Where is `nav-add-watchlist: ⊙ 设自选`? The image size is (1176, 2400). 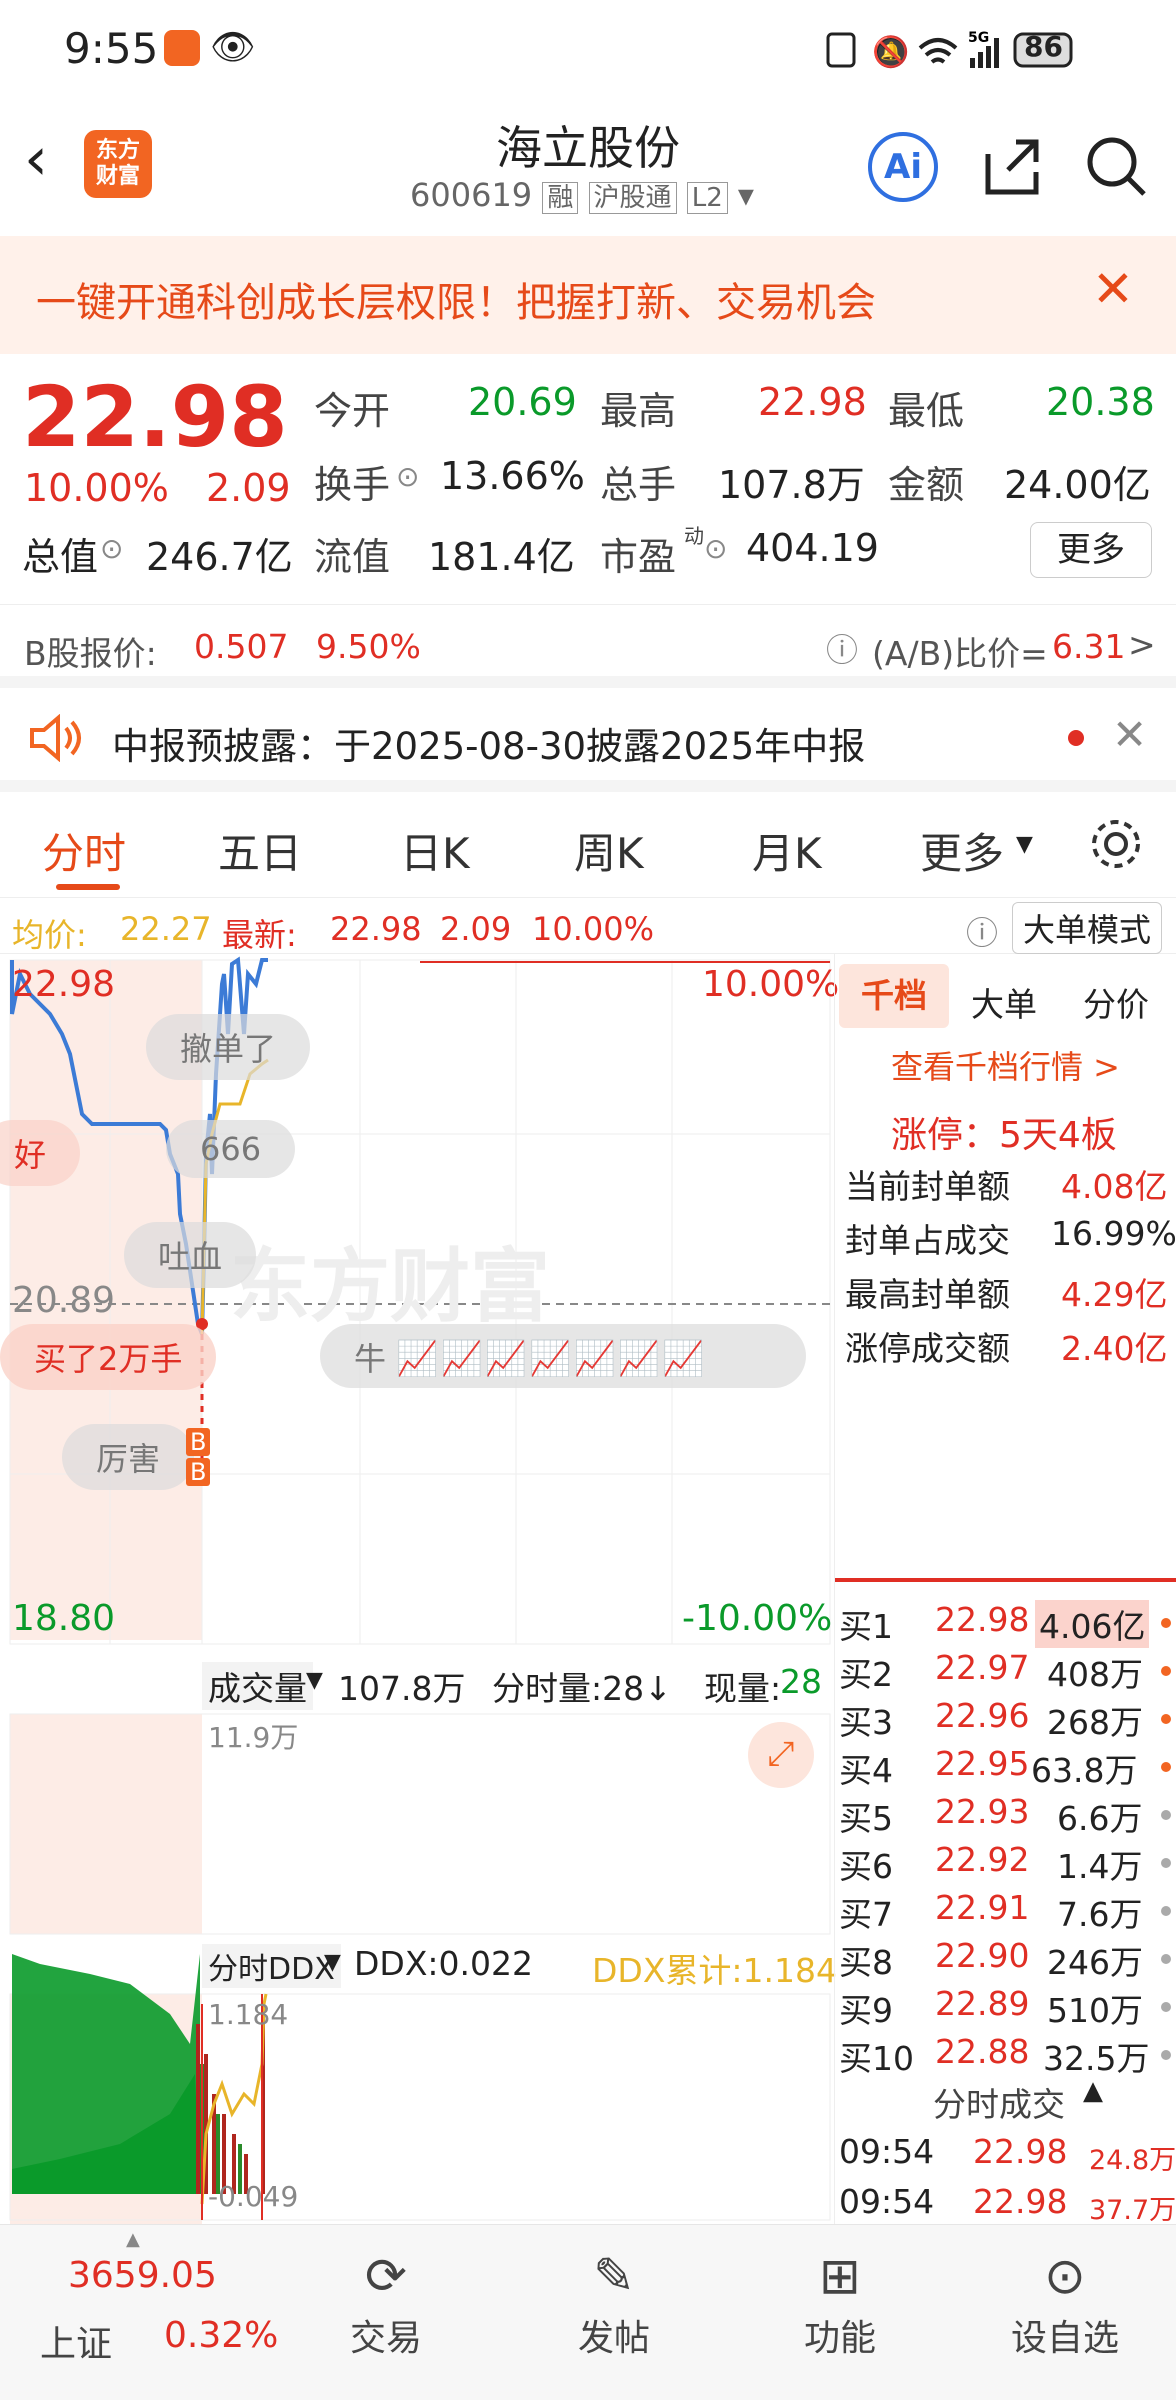
nav-add-watchlist: ⊙ 设自选 is located at coordinates (1065, 2317).